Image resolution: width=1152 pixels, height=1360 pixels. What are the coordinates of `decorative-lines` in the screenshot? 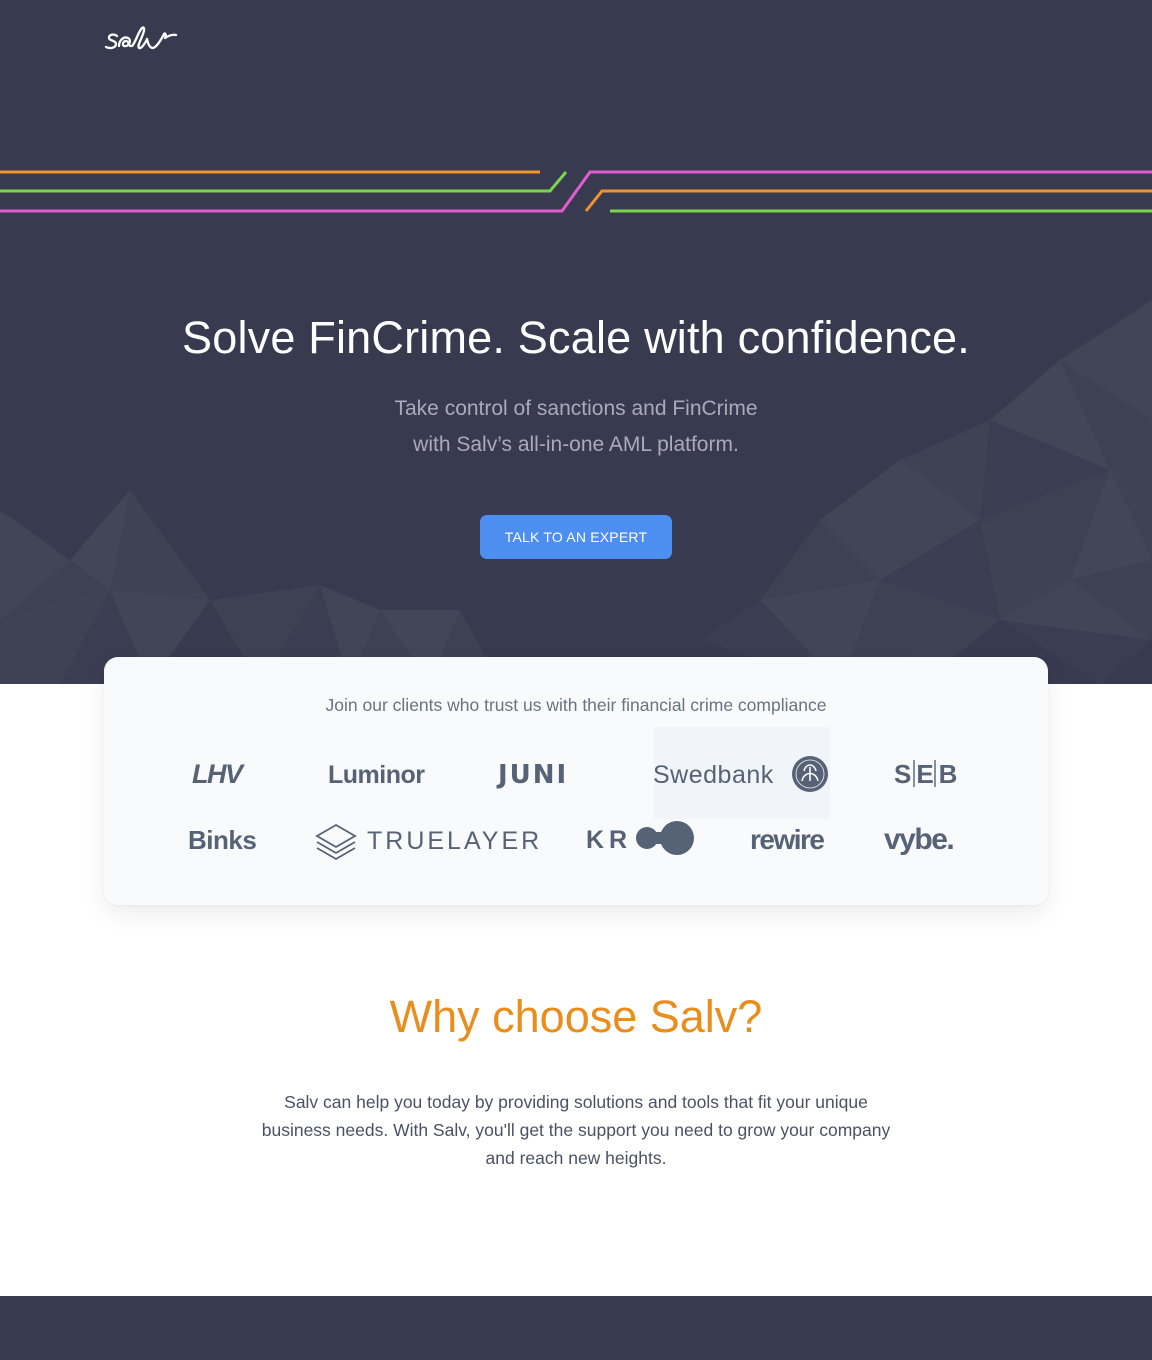 It's located at (576, 191).